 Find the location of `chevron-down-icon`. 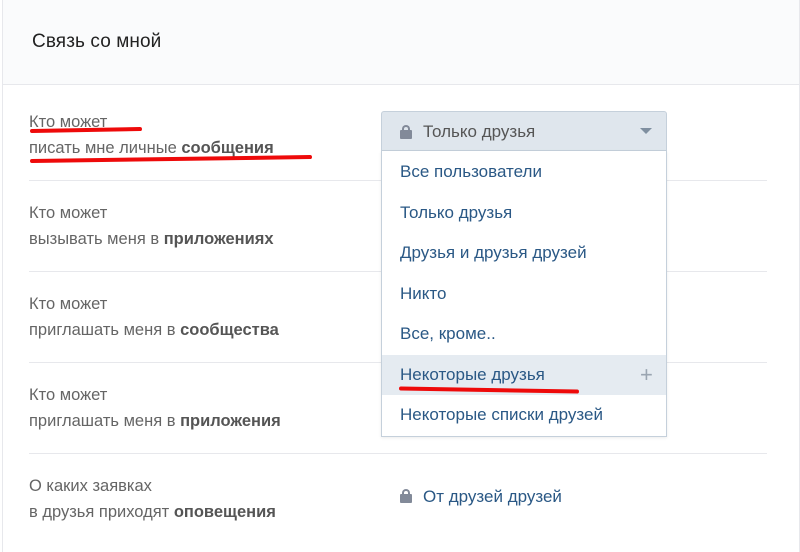

chevron-down-icon is located at coordinates (646, 131).